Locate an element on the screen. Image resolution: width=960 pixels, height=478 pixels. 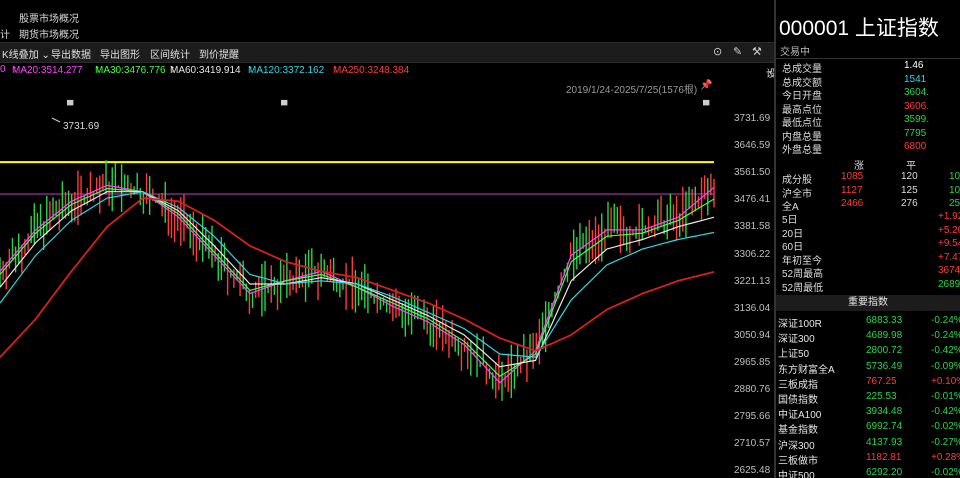
period-value: +1.92 is located at coordinates (949, 216).